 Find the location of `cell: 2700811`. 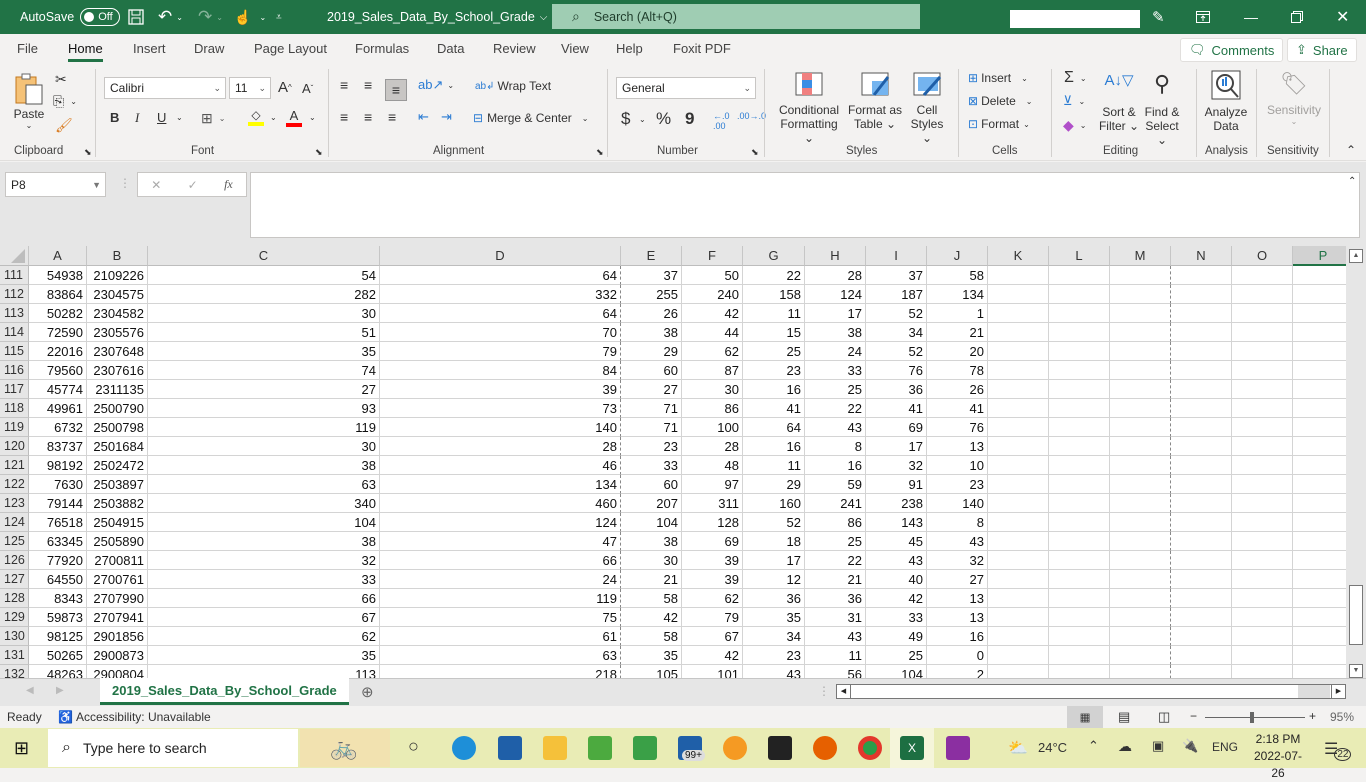

cell: 2700811 is located at coordinates (117, 560).